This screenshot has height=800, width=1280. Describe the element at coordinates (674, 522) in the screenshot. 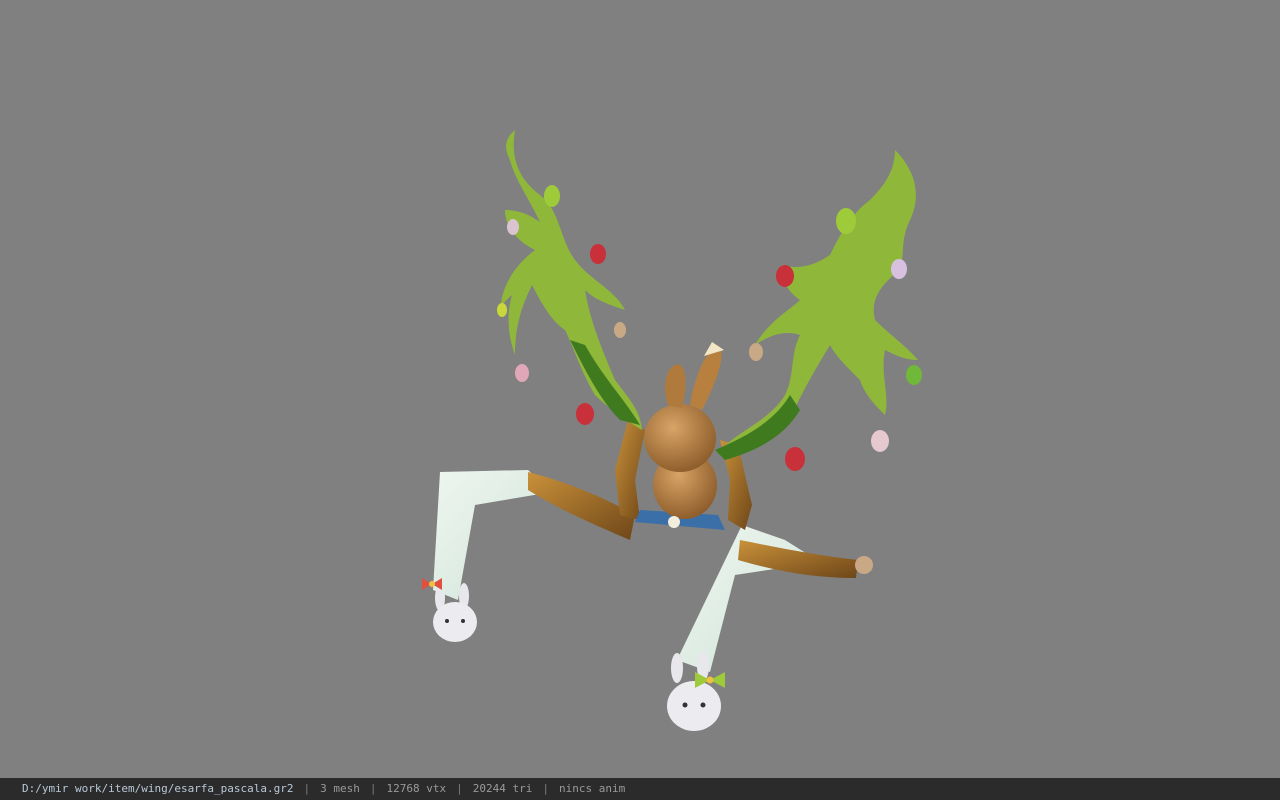

I see `bunny-tail` at that location.